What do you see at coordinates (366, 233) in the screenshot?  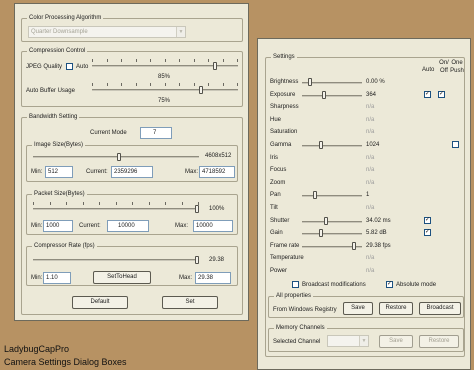 I see `property-row: Gain 5.82 dB ✓` at bounding box center [366, 233].